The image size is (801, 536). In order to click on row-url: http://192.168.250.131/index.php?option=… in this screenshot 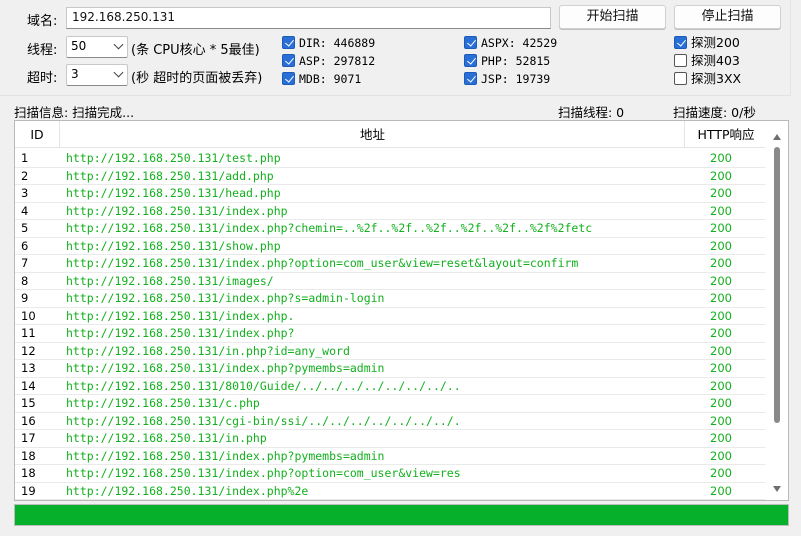, I will do `click(322, 263)`.